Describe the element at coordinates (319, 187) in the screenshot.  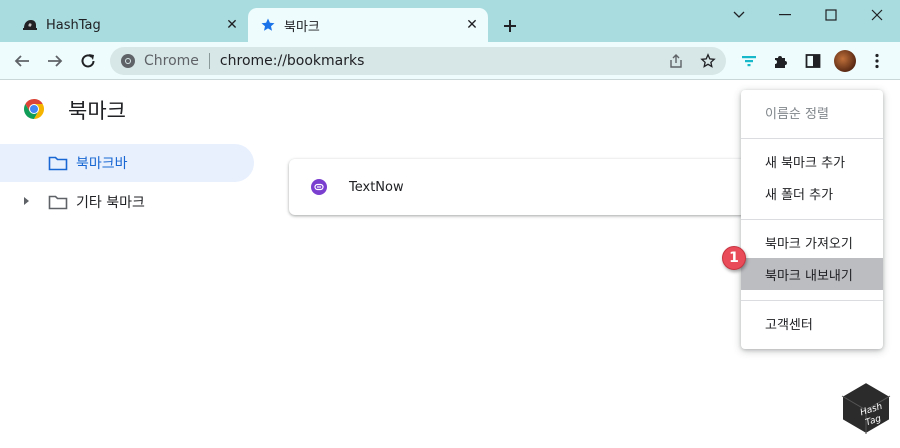
I see `textnow-favicon-icon` at that location.